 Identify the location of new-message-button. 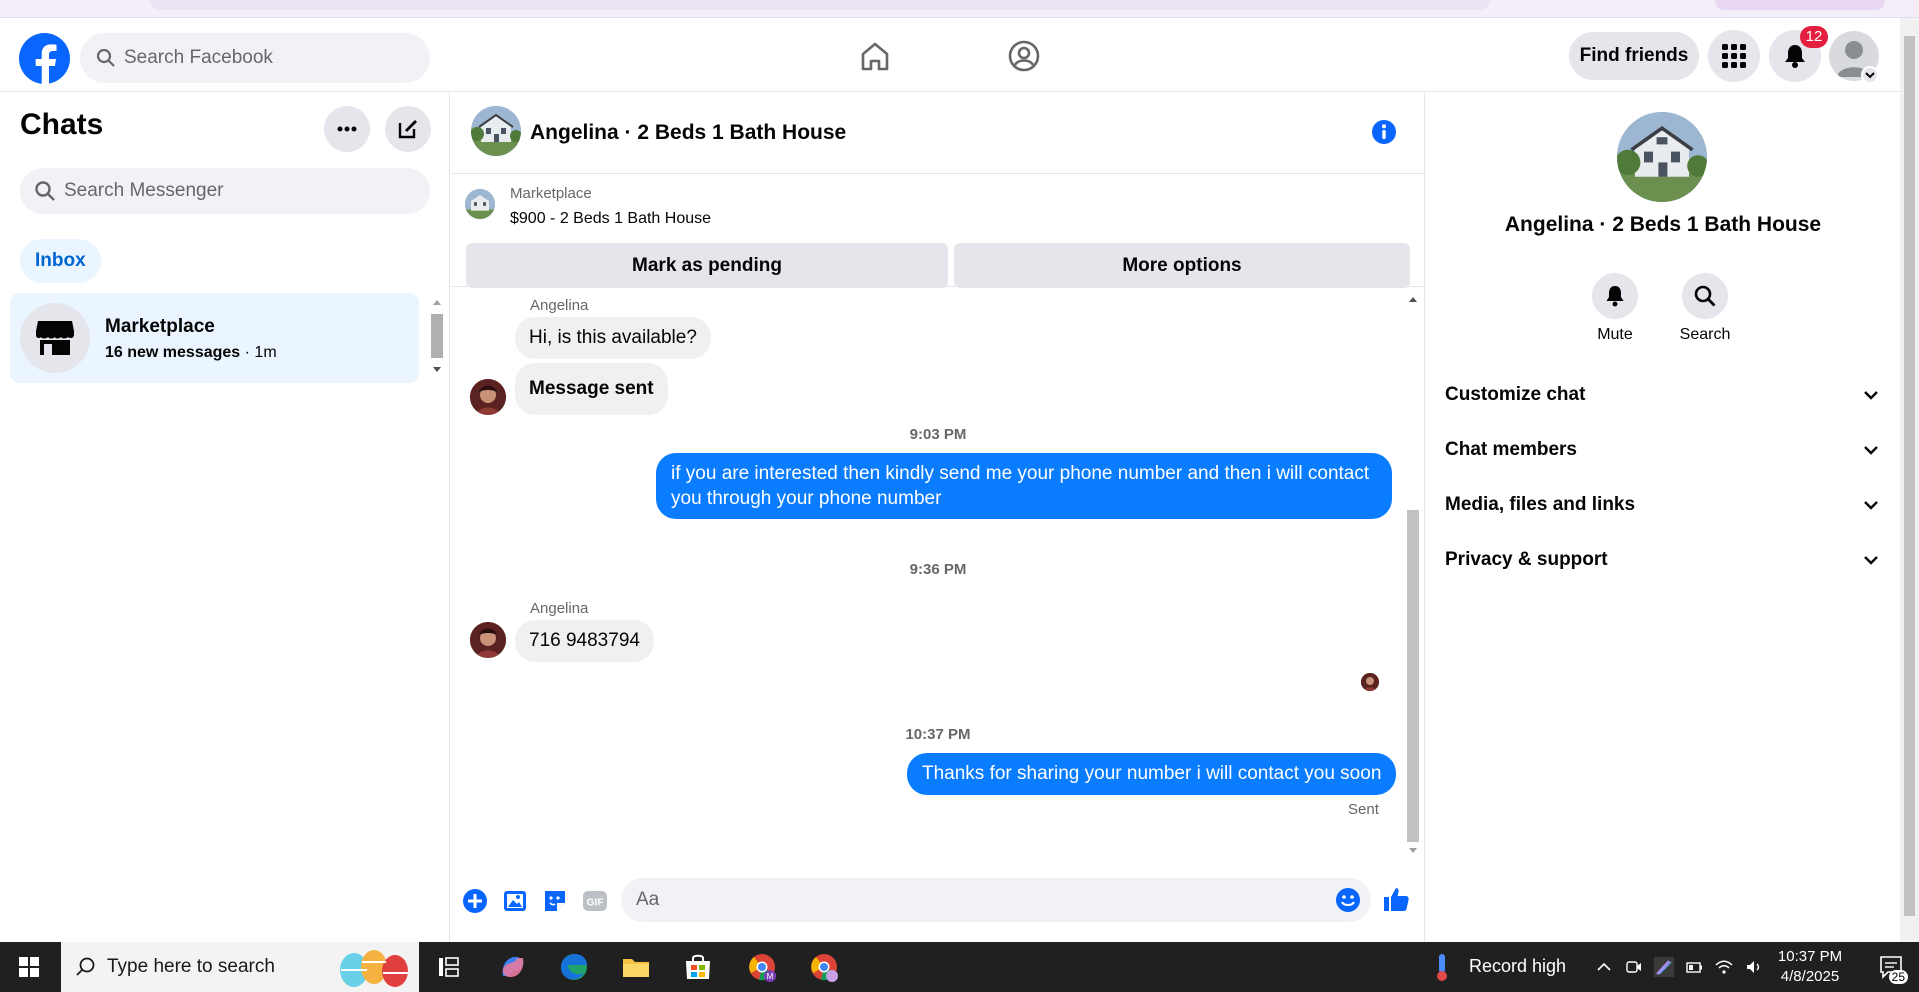
(408, 129).